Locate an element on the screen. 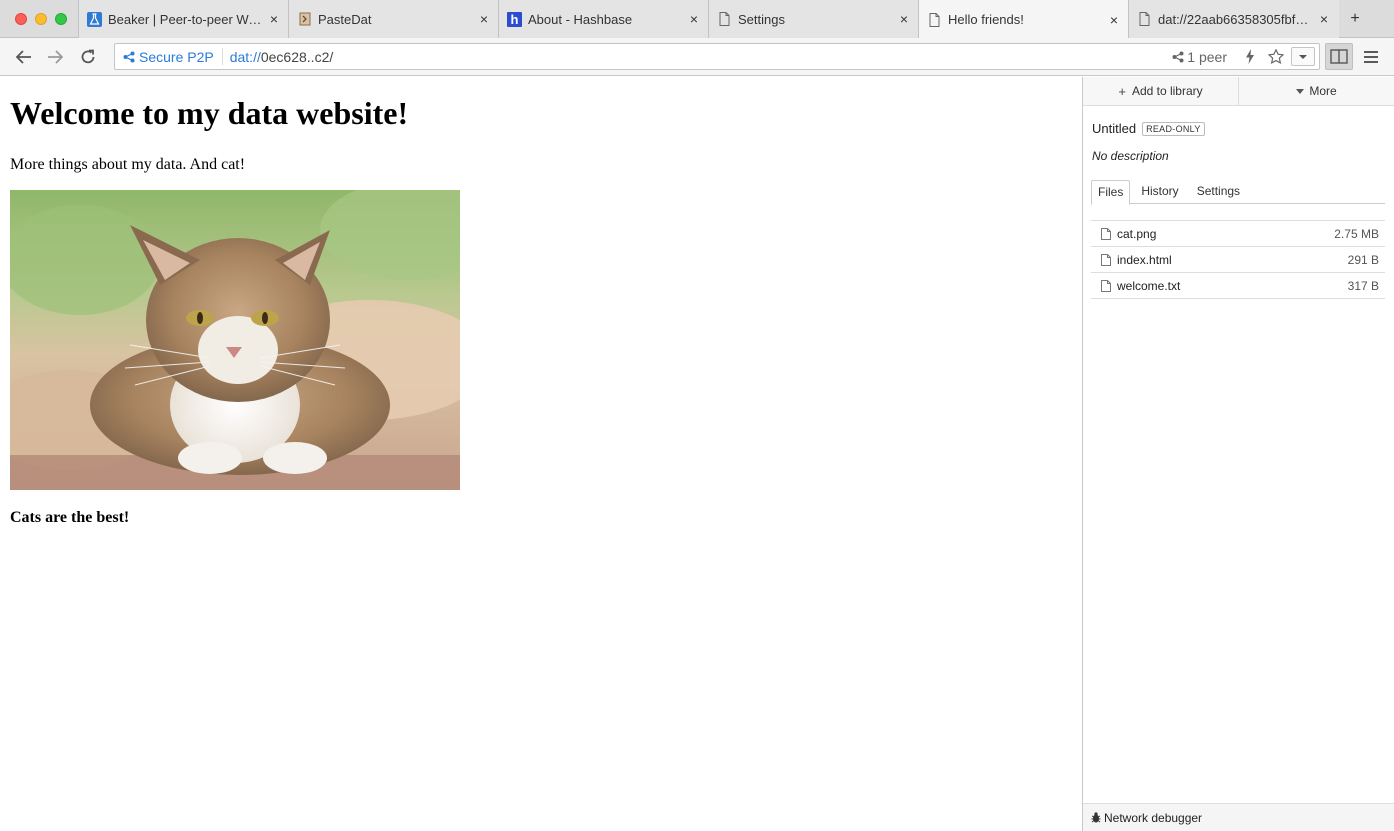  reload-button is located at coordinates (88, 57).